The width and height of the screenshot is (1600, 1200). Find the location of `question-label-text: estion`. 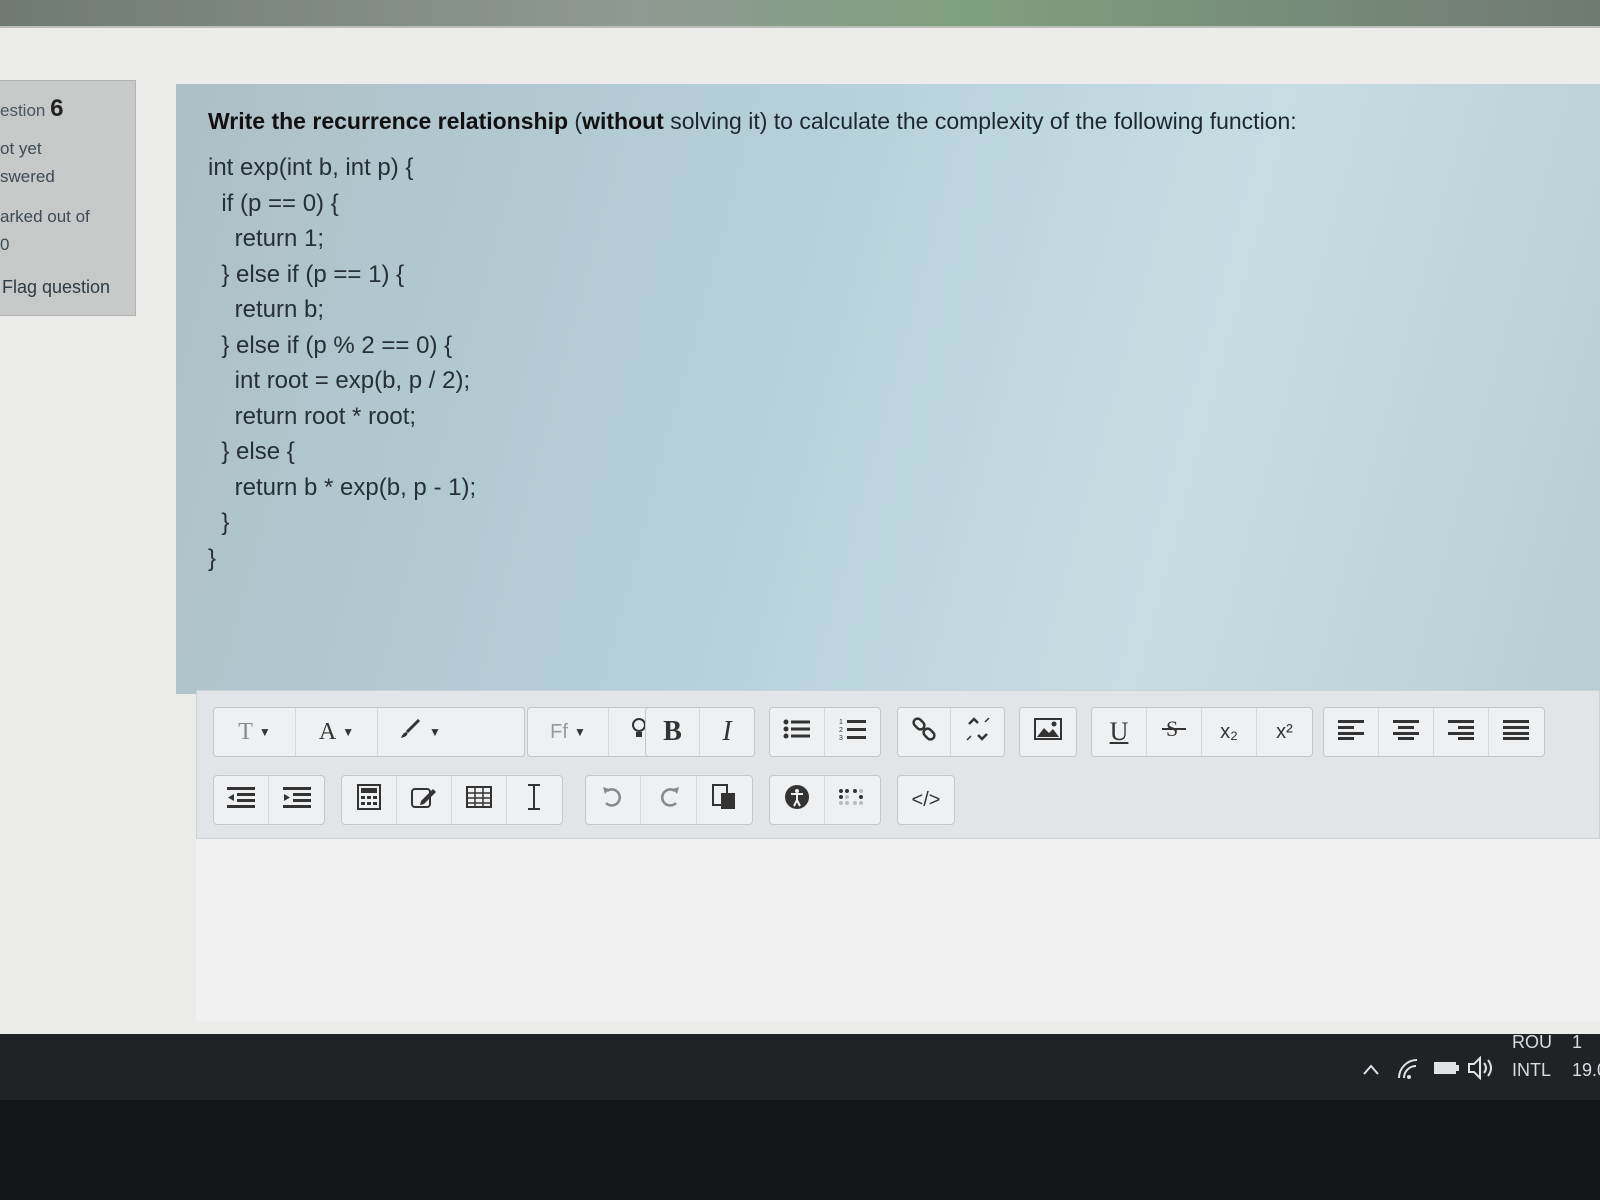

question-label-text: estion is located at coordinates (23, 110).